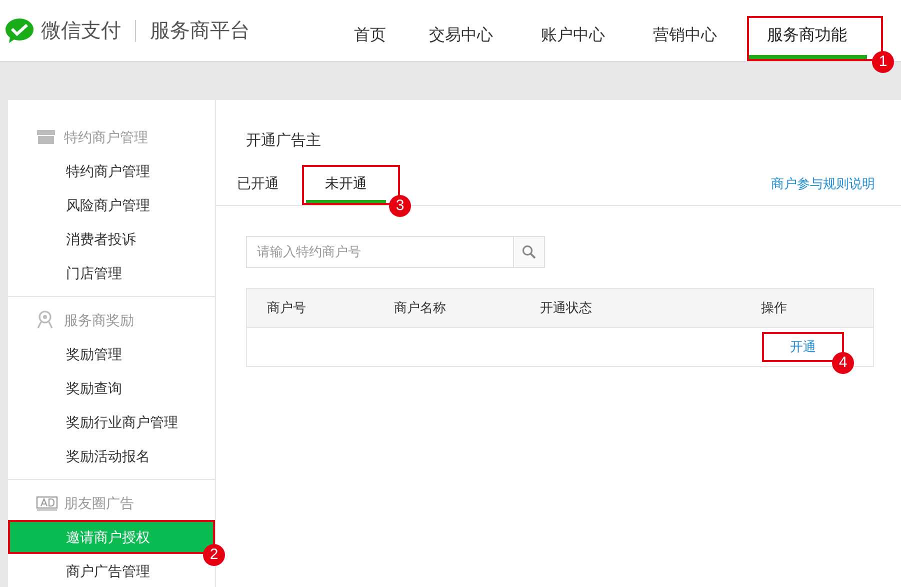 The width and height of the screenshot is (901, 587). I want to click on column-header: 商户号, so click(286, 308).